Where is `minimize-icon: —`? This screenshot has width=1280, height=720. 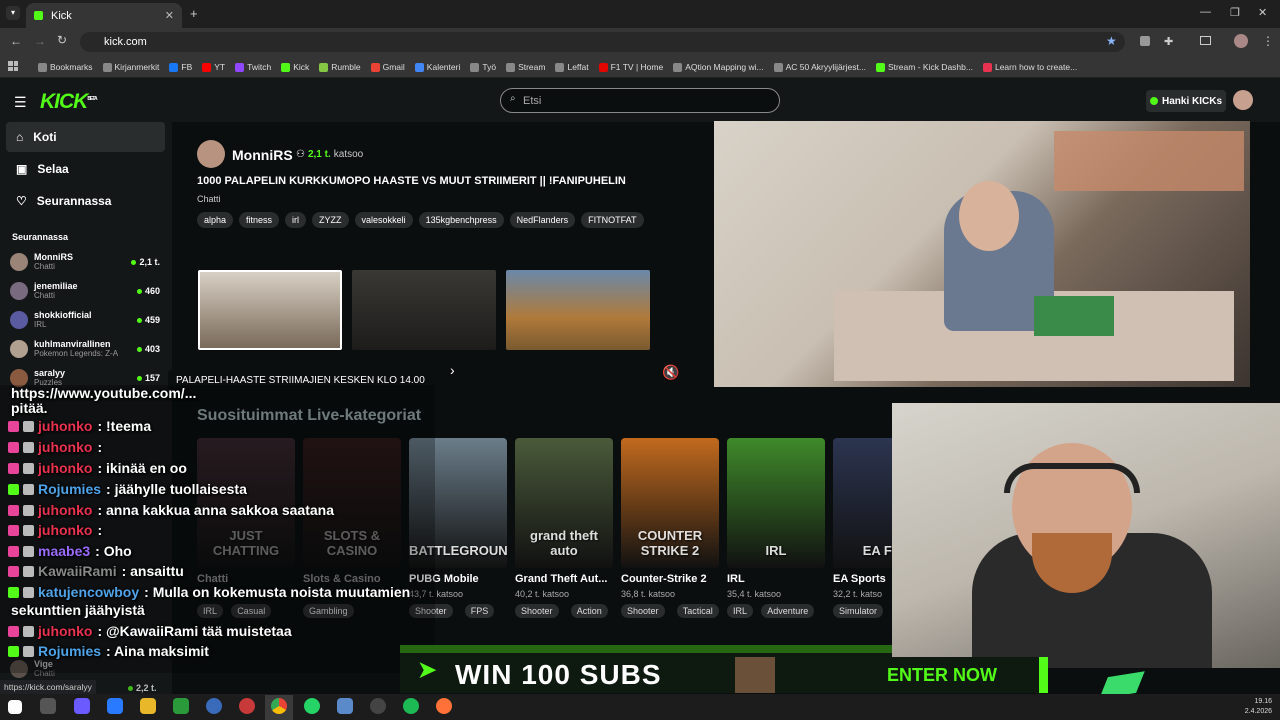
minimize-icon: — is located at coordinates (1205, 12).